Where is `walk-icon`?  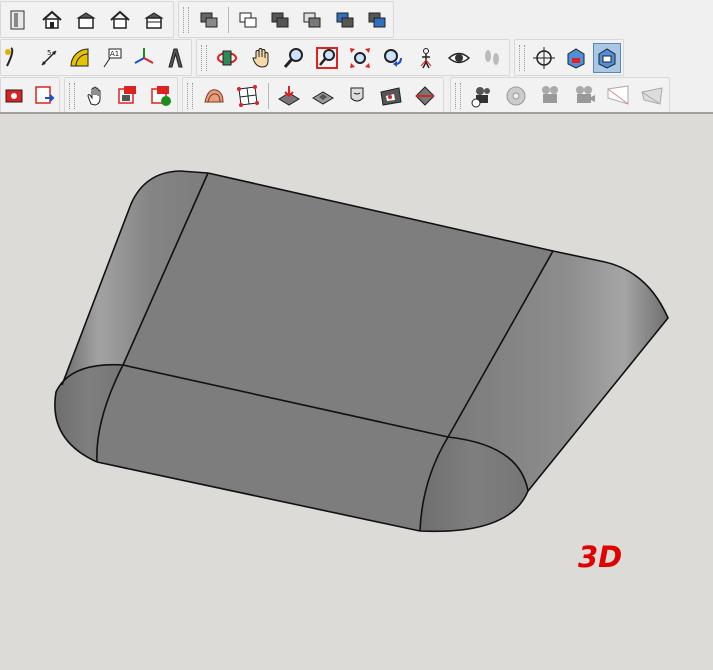
walk-icon is located at coordinates (492, 58).